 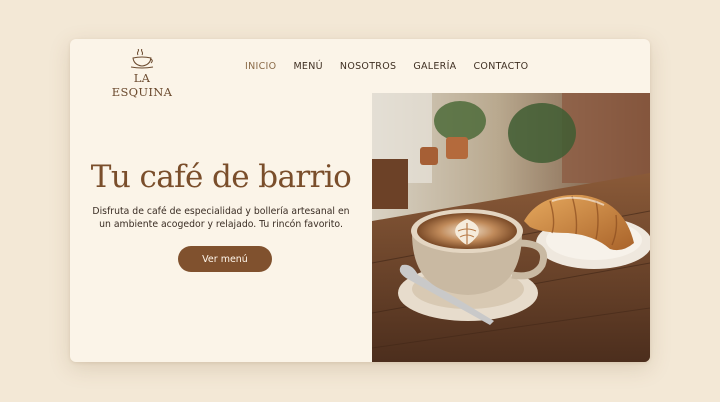 What do you see at coordinates (307, 66) in the screenshot?
I see `nav-item-menu: MENÚ` at bounding box center [307, 66].